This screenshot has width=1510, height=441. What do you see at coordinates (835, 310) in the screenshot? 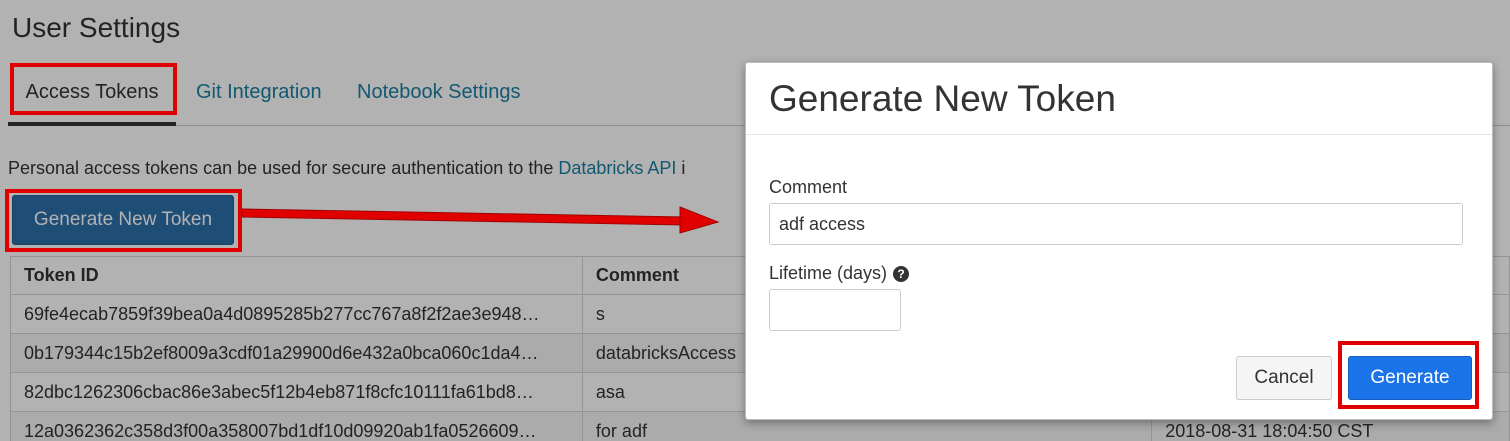
I see `lifetime-days-input` at bounding box center [835, 310].